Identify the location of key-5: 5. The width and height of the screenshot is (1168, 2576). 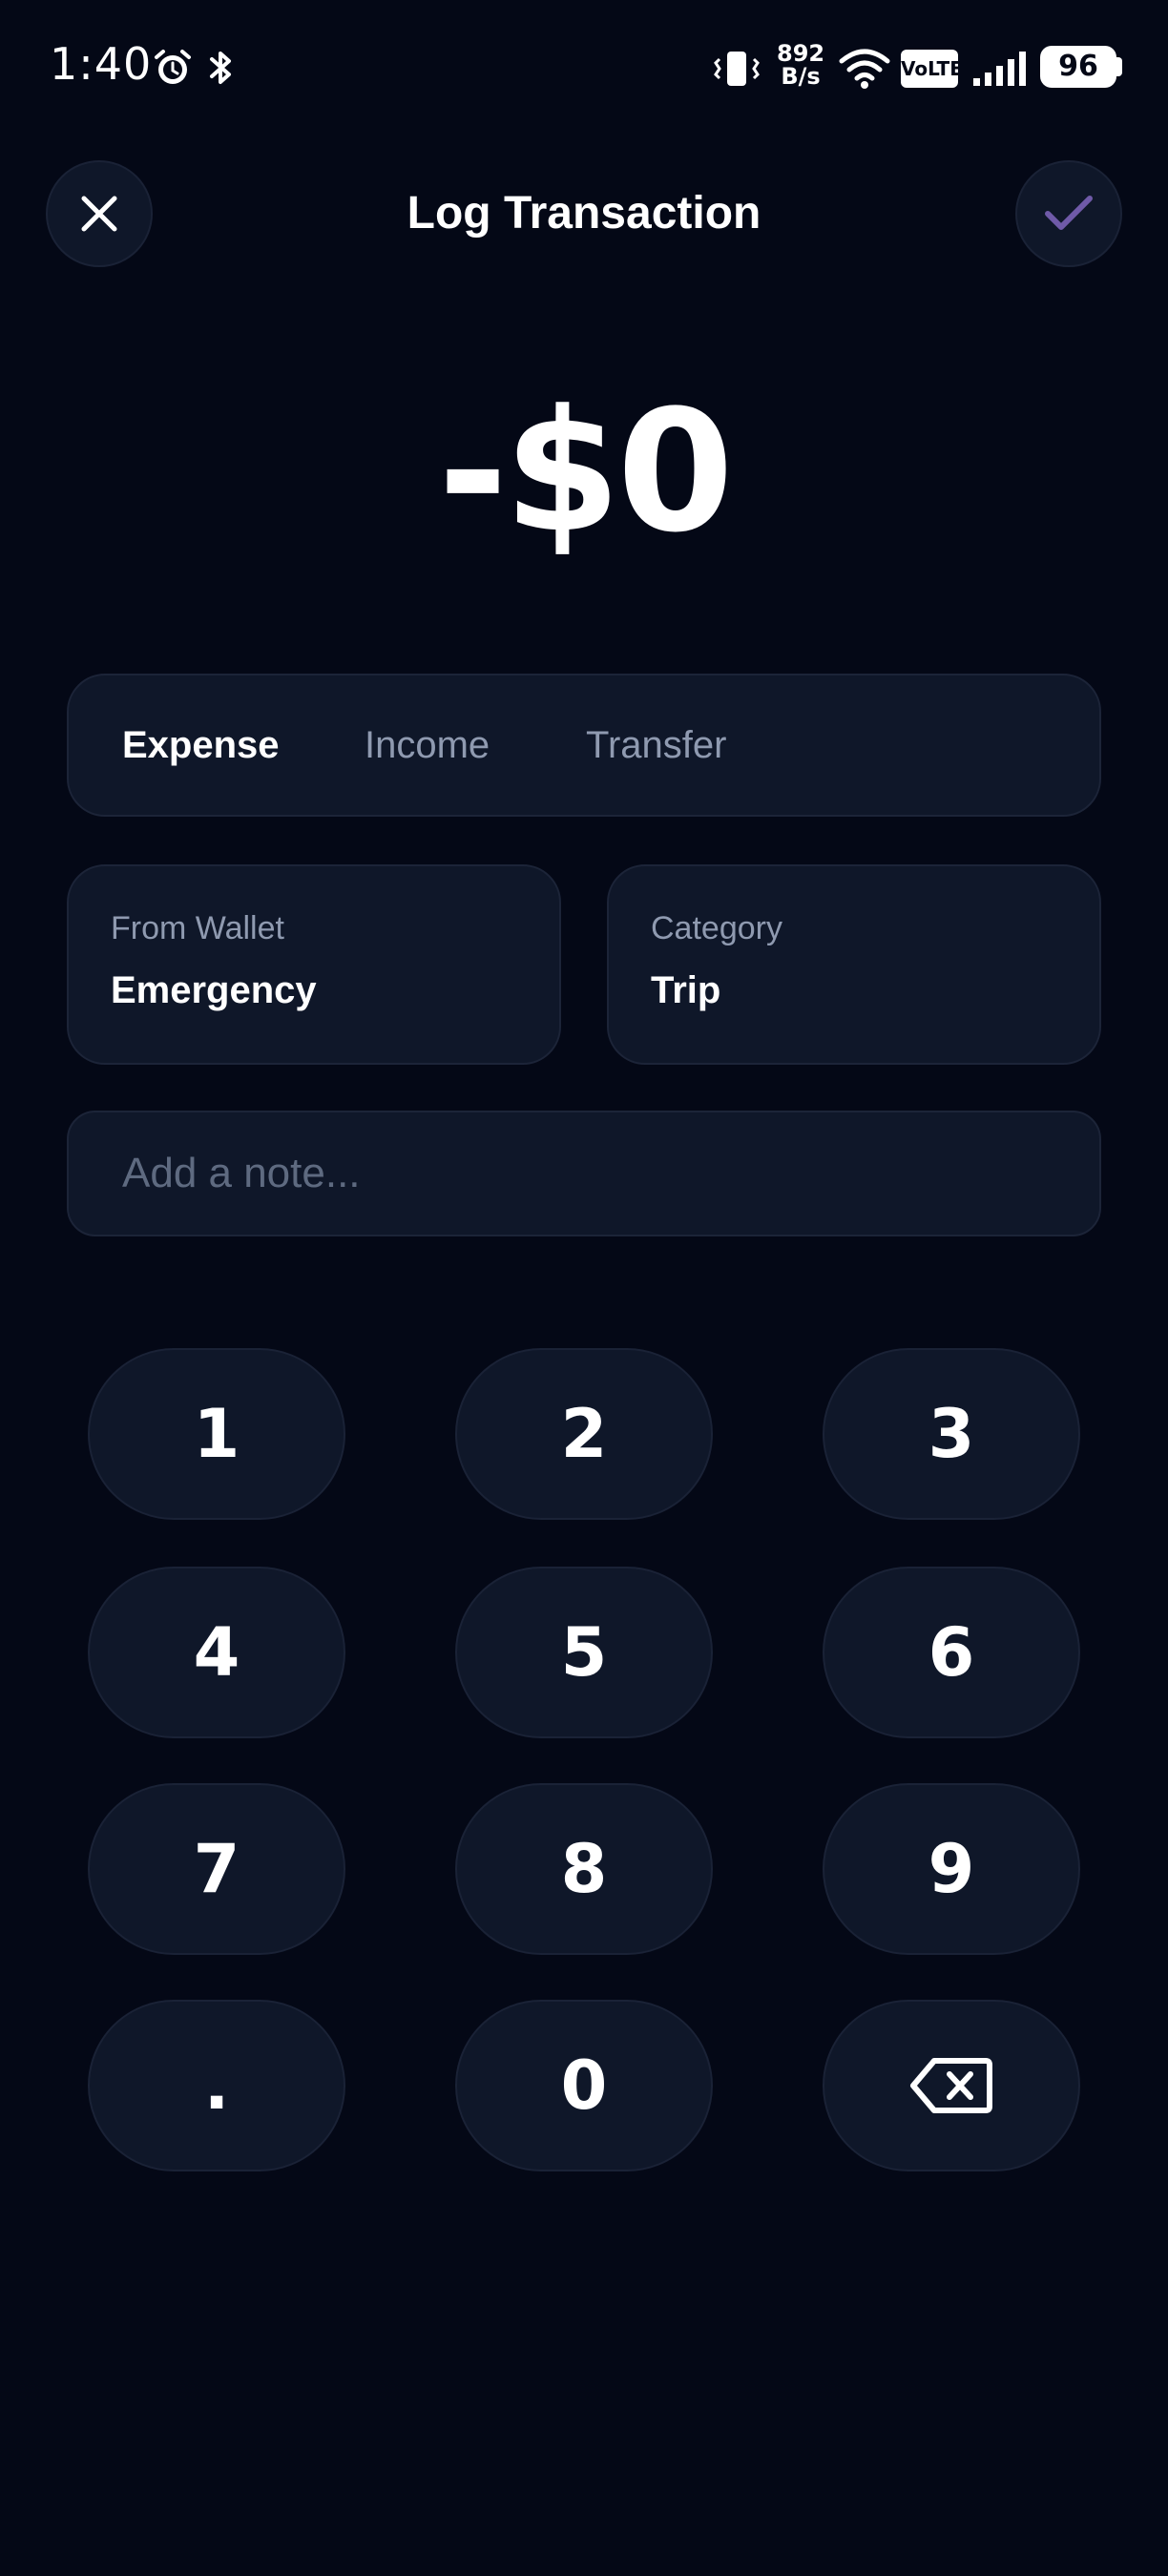
(584, 1652).